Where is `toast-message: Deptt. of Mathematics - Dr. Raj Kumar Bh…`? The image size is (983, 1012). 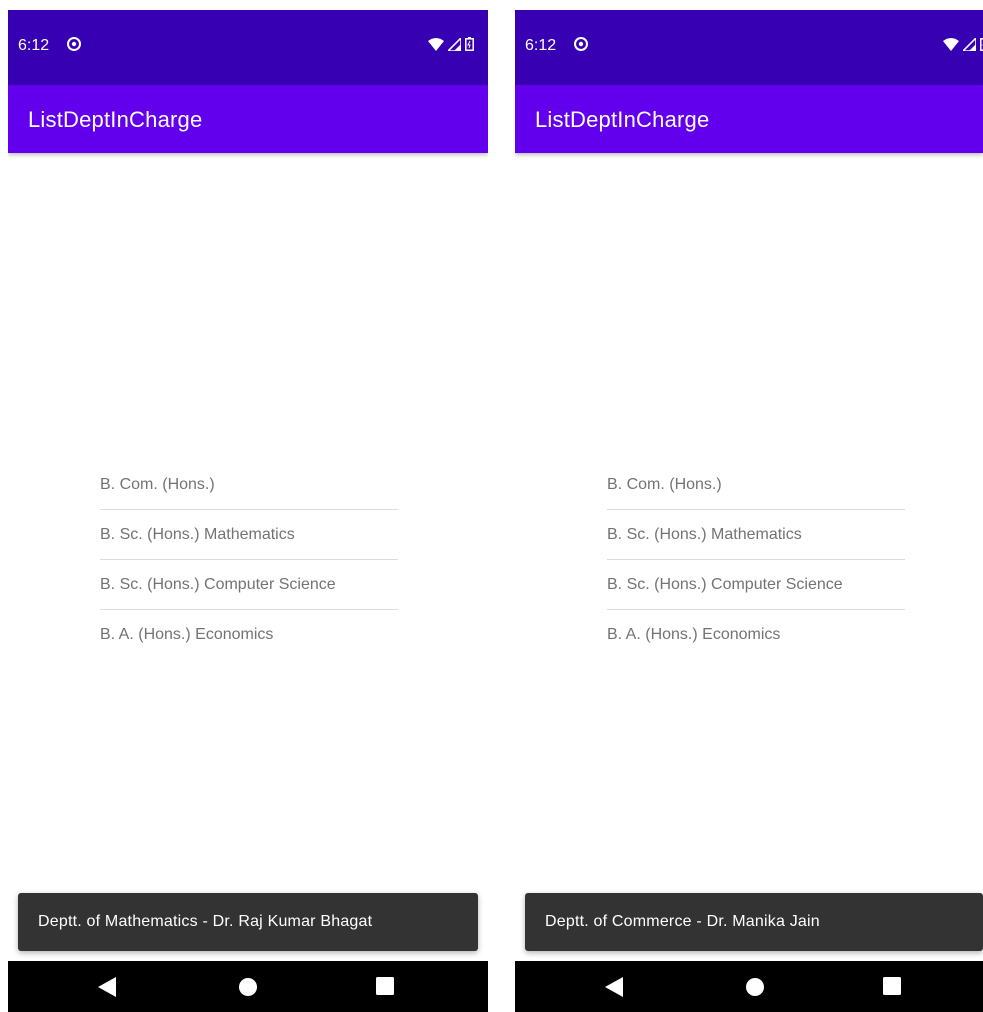
toast-message: Deptt. of Mathematics - Dr. Raj Kumar Bh… is located at coordinates (248, 922).